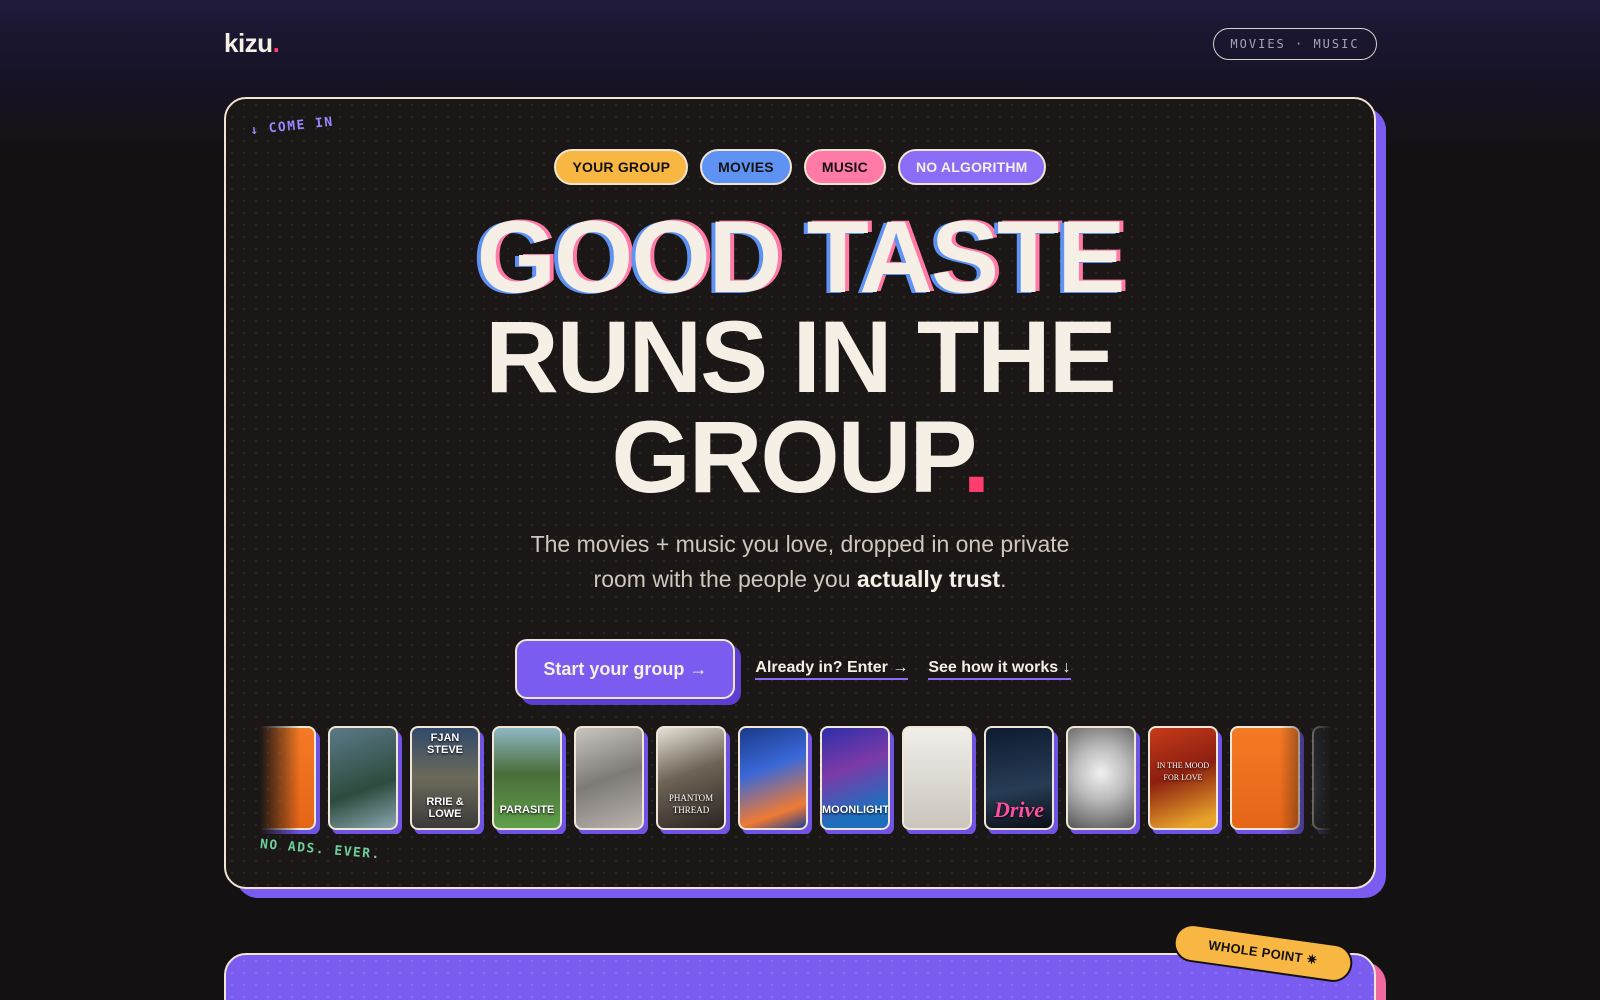  I want to click on come-in-label: ↓ COME IN, so click(292, 126).